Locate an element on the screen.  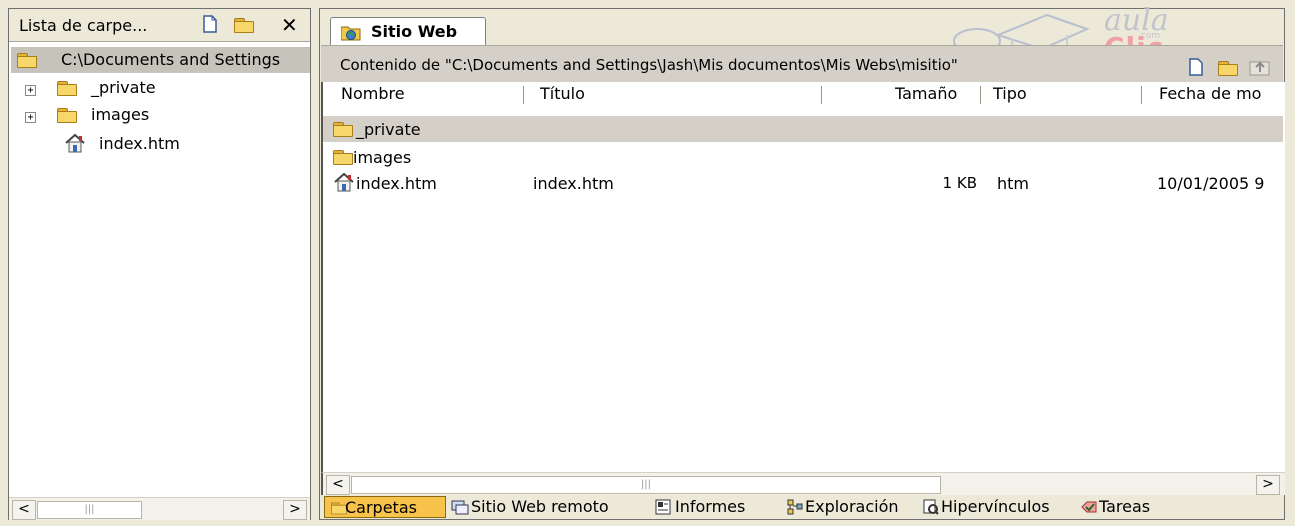
view-label: Carpetas is located at coordinates (381, 507).